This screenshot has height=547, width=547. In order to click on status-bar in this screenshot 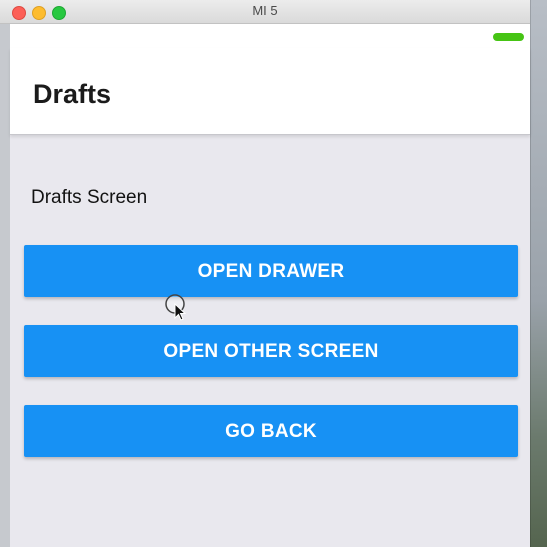, I will do `click(270, 36)`.